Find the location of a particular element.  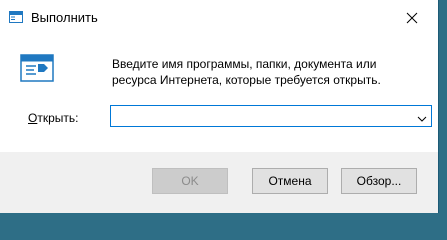

cancel-button: Отмена is located at coordinates (290, 181).